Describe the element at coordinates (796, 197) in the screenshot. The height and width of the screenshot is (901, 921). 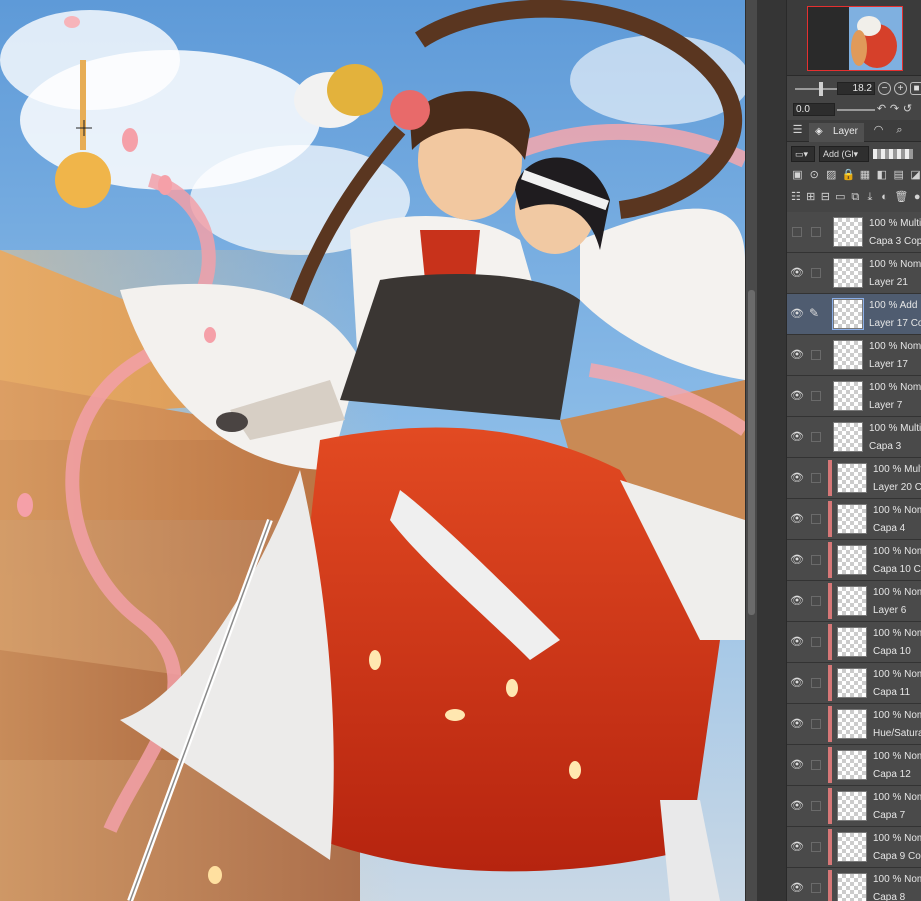
I see `layer-properties-icon: ☷` at that location.